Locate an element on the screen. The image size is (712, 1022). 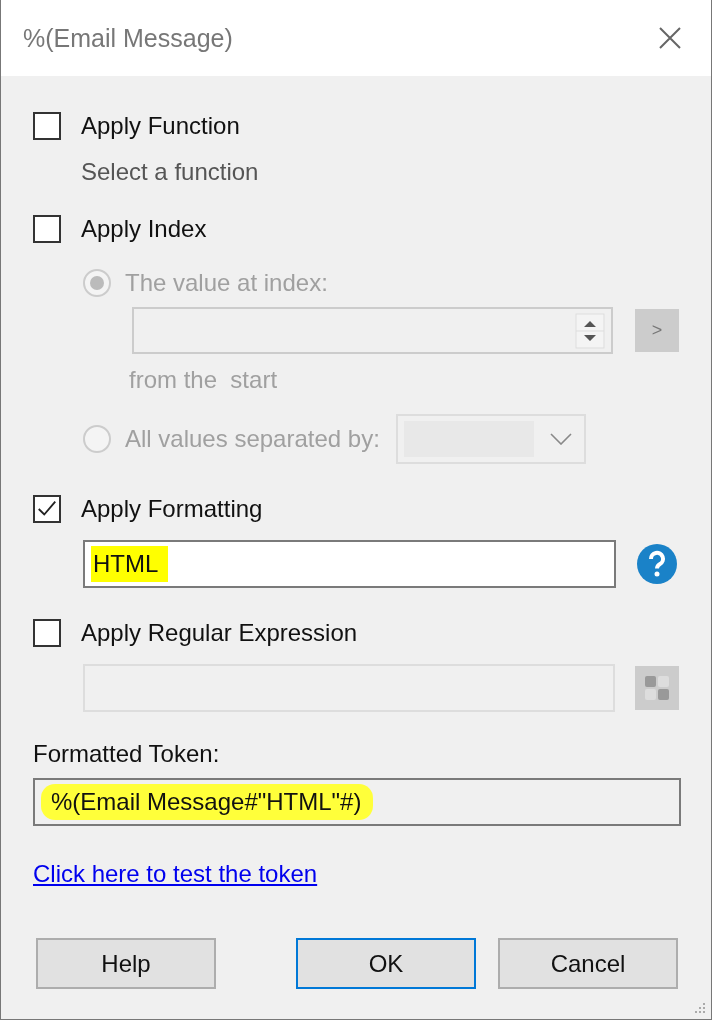
checkbox-label: Apply Function is located at coordinates (160, 126).